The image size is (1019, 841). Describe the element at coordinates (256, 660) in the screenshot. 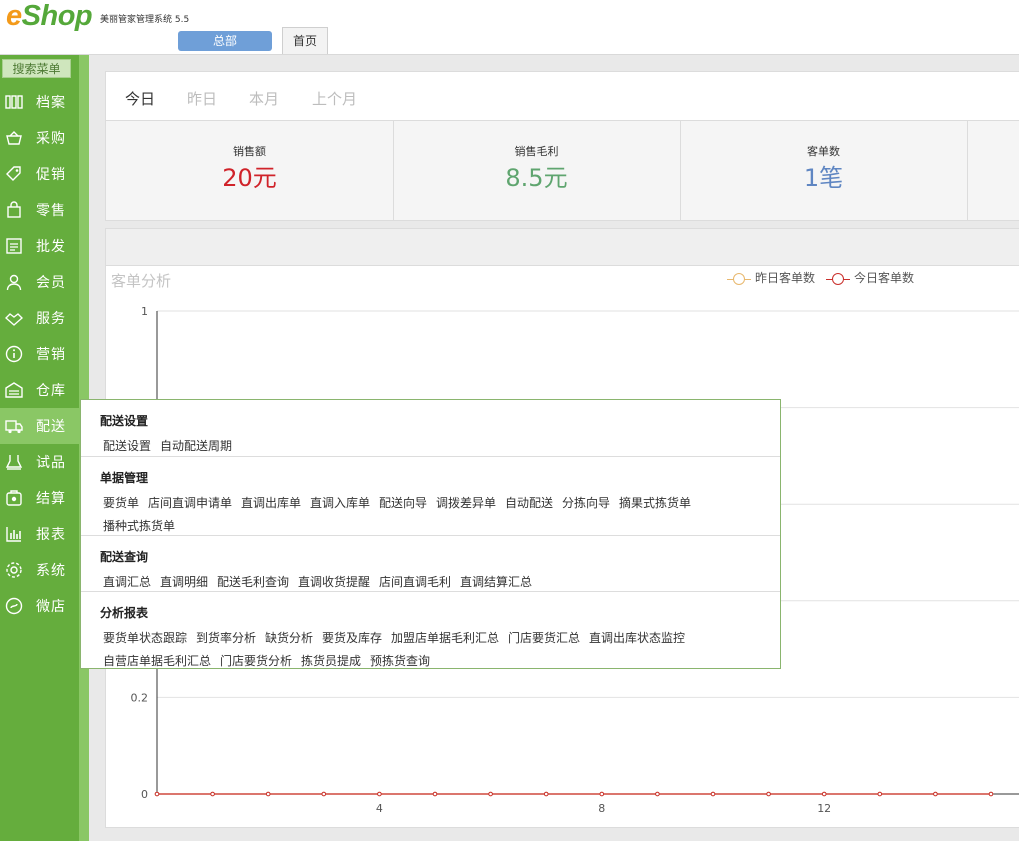

I see `menu-link: 门店要货分析` at that location.